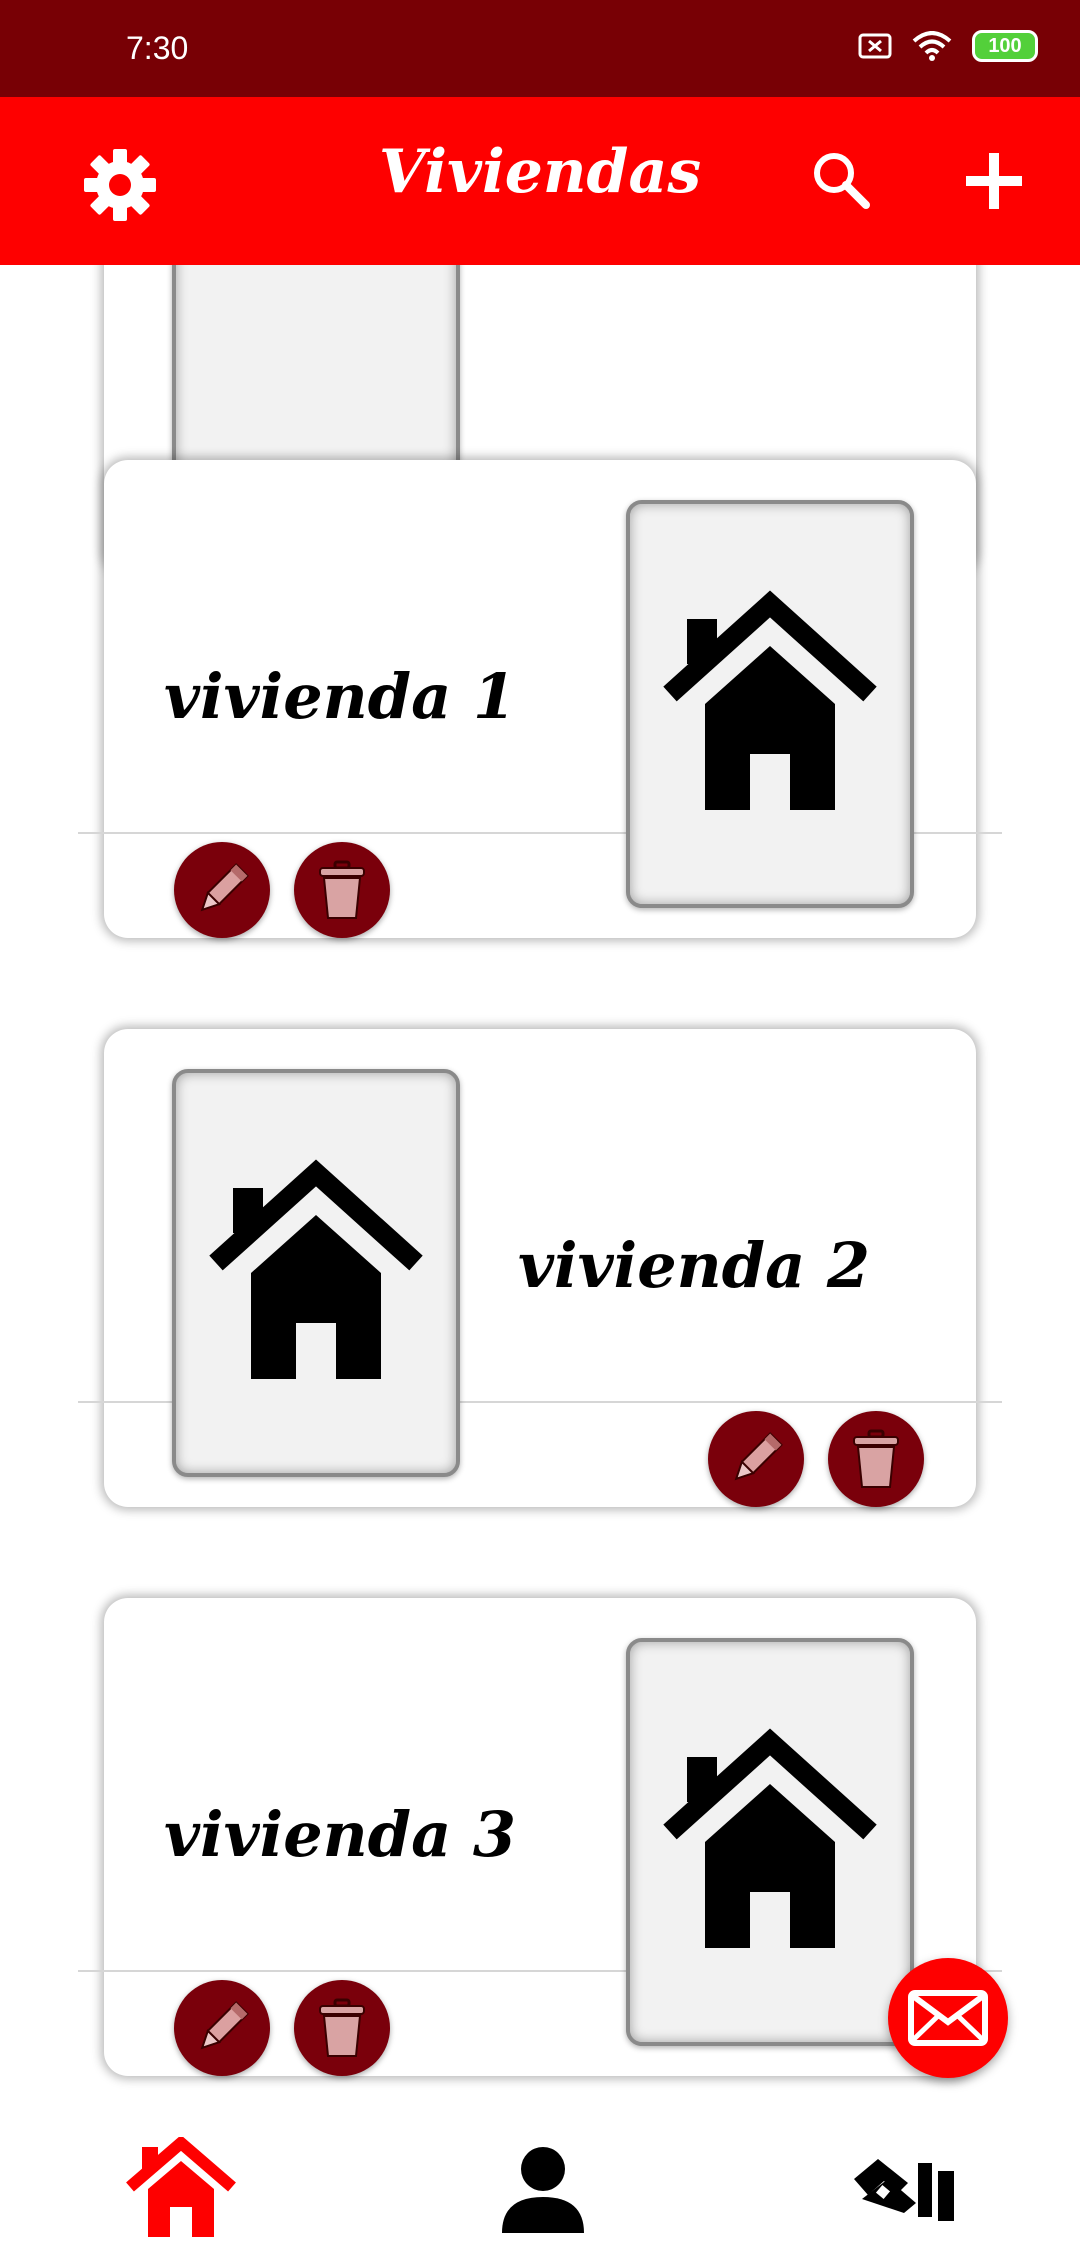 The width and height of the screenshot is (1080, 2246). Describe the element at coordinates (340, 1834) in the screenshot. I see `housing-title: vivienda 3` at that location.